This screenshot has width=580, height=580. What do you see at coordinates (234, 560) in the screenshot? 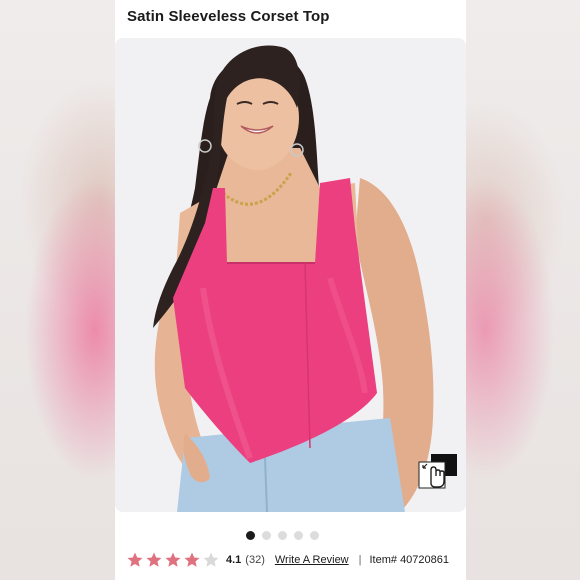
I see `rating-value: 4.1` at bounding box center [234, 560].